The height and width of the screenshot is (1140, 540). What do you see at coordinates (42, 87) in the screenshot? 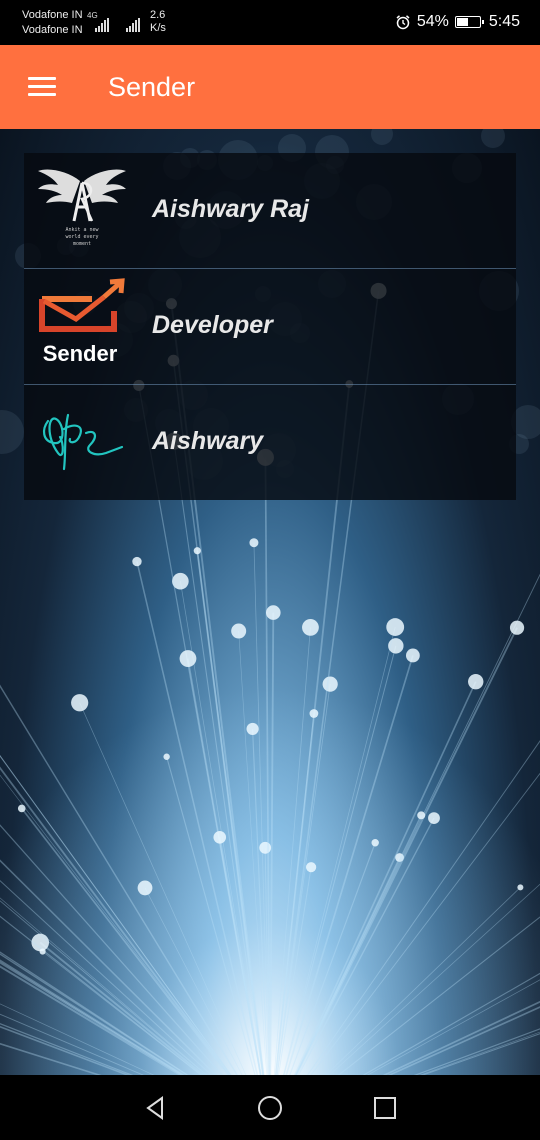
I see `hamburger-menu-icon` at bounding box center [42, 87].